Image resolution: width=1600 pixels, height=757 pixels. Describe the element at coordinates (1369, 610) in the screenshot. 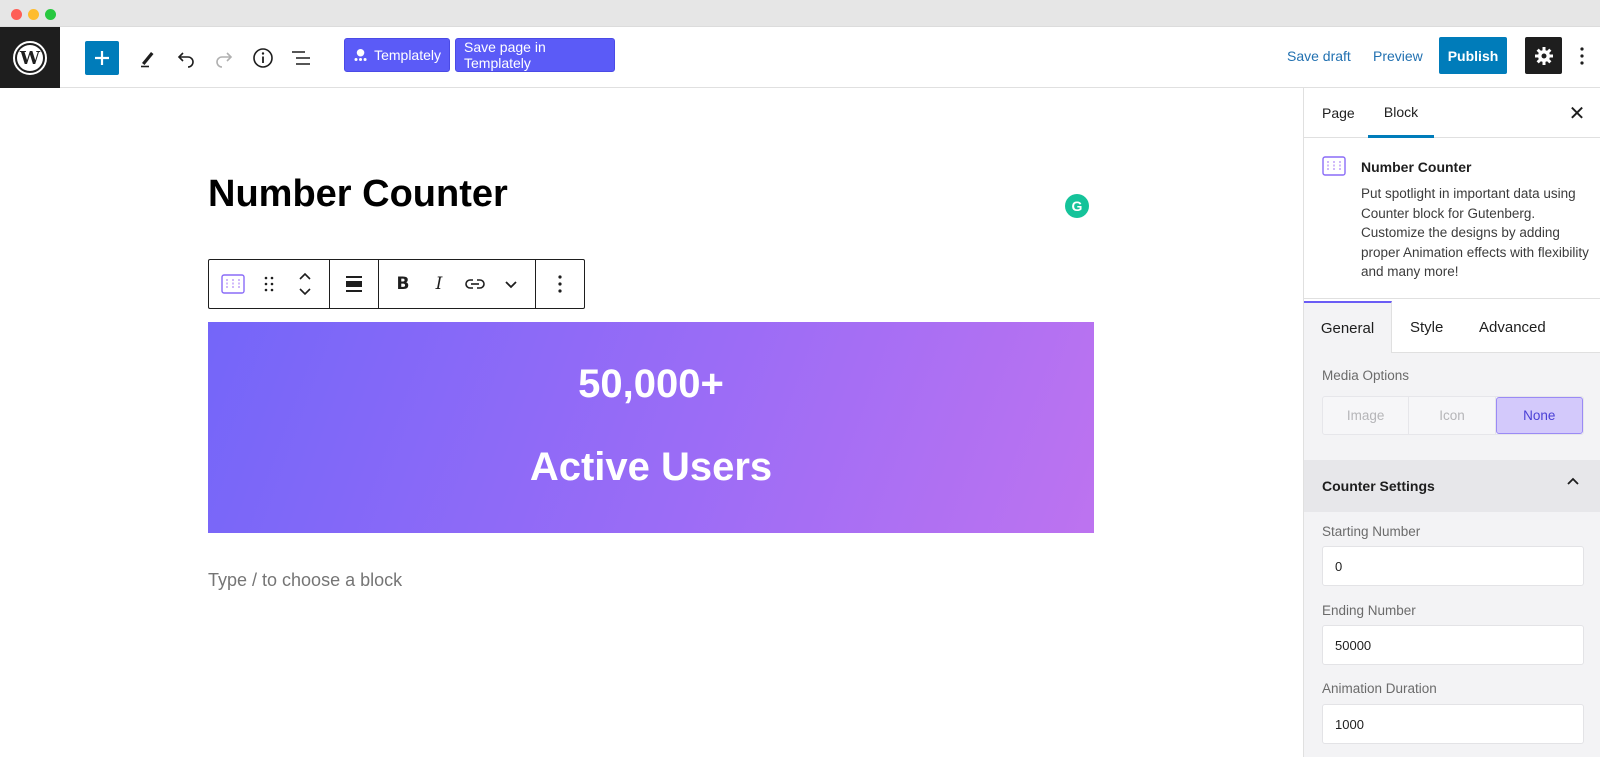

I see `ending-number-label: Ending Number` at that location.